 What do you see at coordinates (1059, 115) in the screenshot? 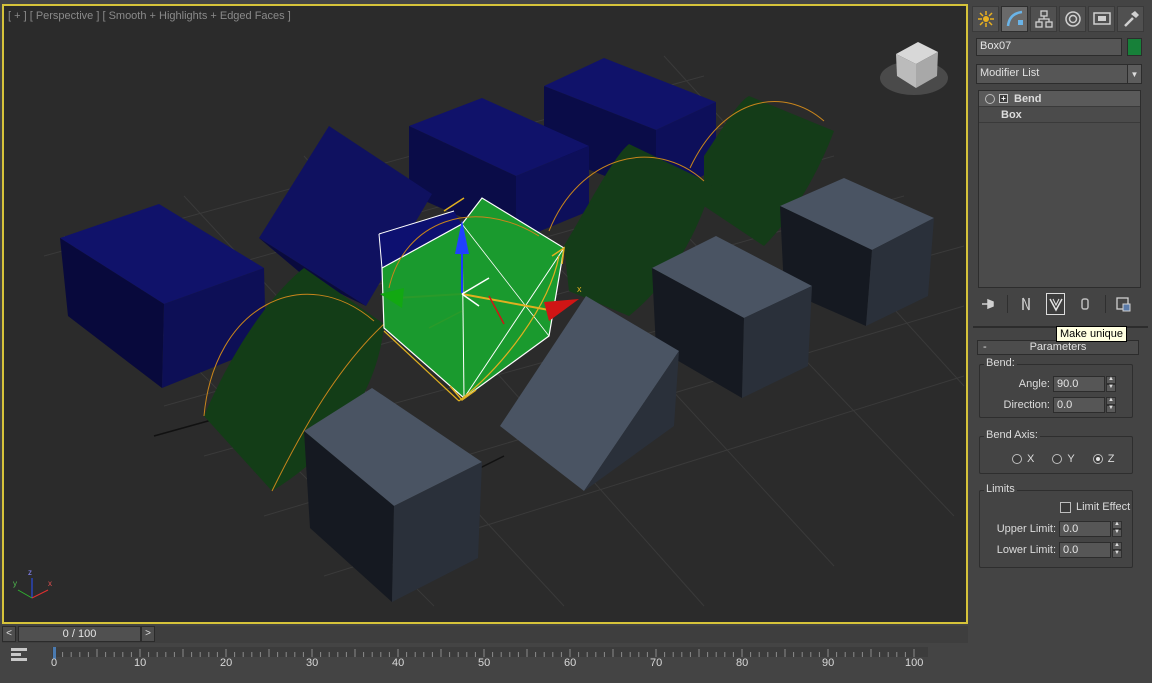
I see `stack-item-box: Box` at bounding box center [1059, 115].